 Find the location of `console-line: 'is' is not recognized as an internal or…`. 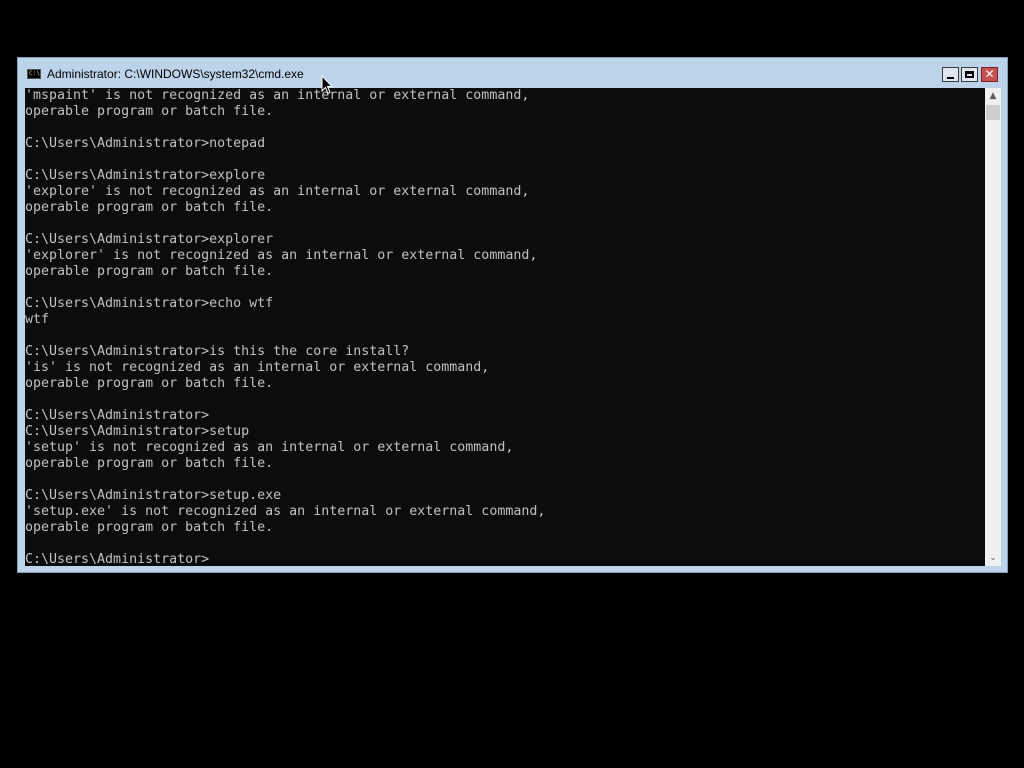

console-line: 'is' is not recognized as an internal or… is located at coordinates (257, 367).